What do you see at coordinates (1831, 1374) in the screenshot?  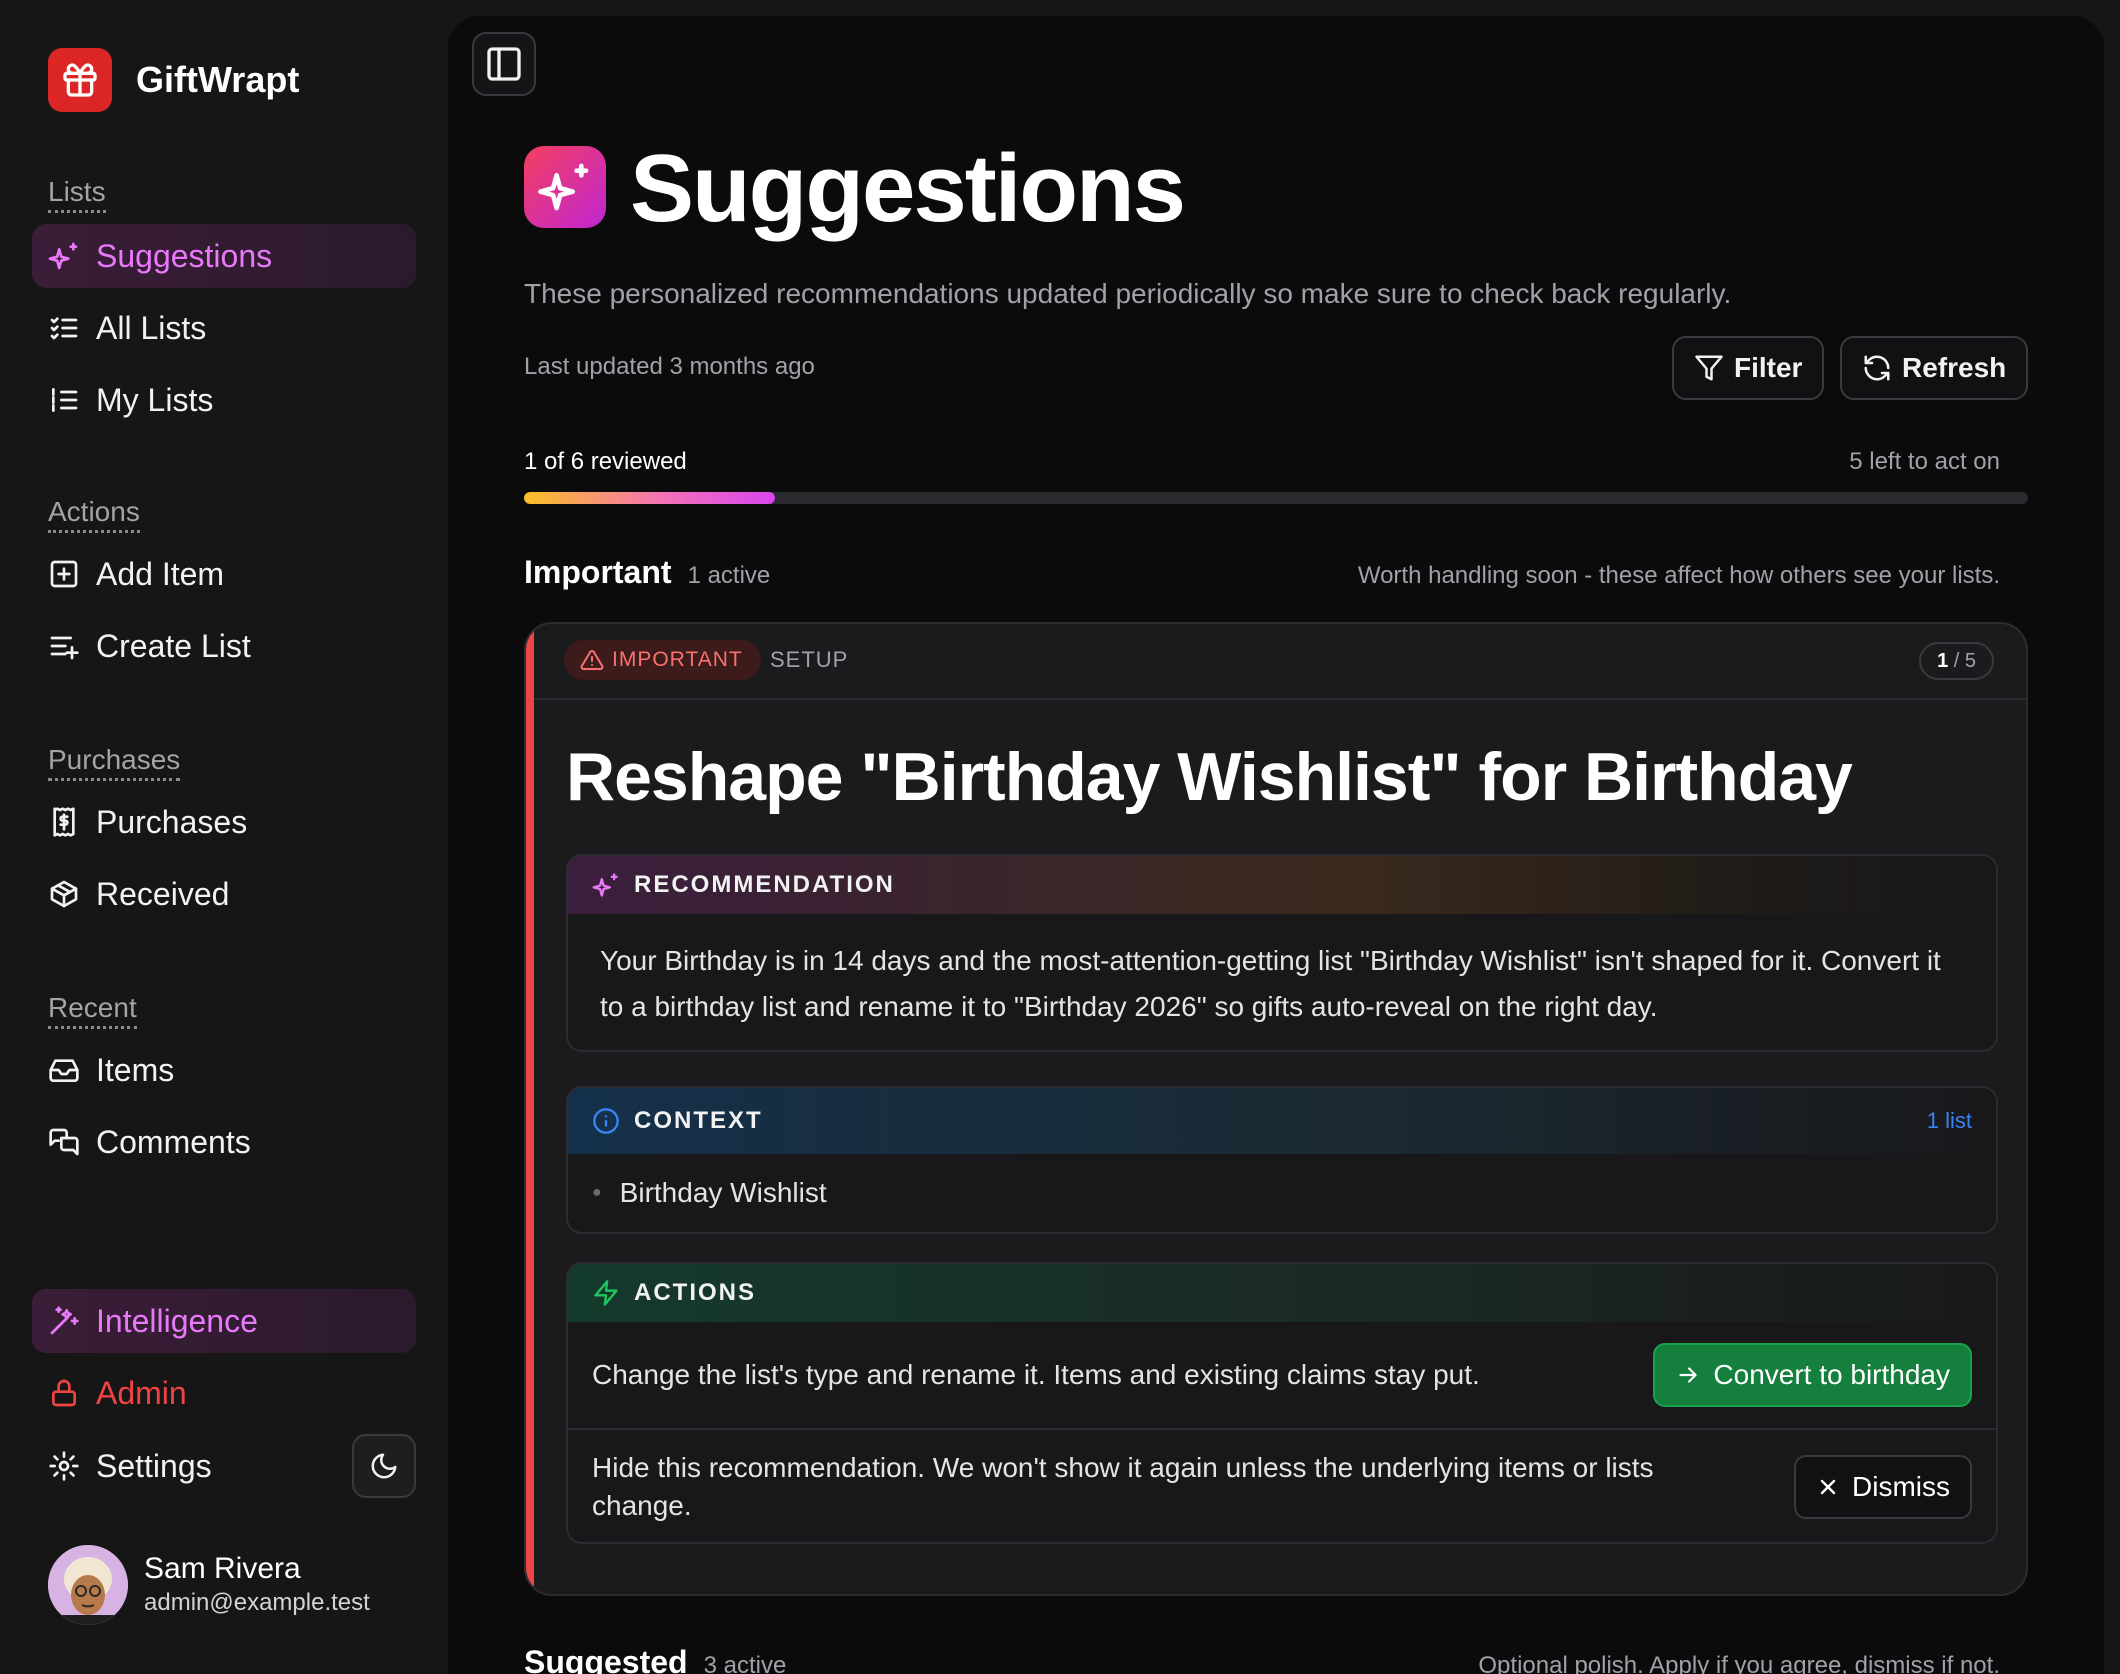 I see `convert-button-label: Convert to birthday` at bounding box center [1831, 1374].